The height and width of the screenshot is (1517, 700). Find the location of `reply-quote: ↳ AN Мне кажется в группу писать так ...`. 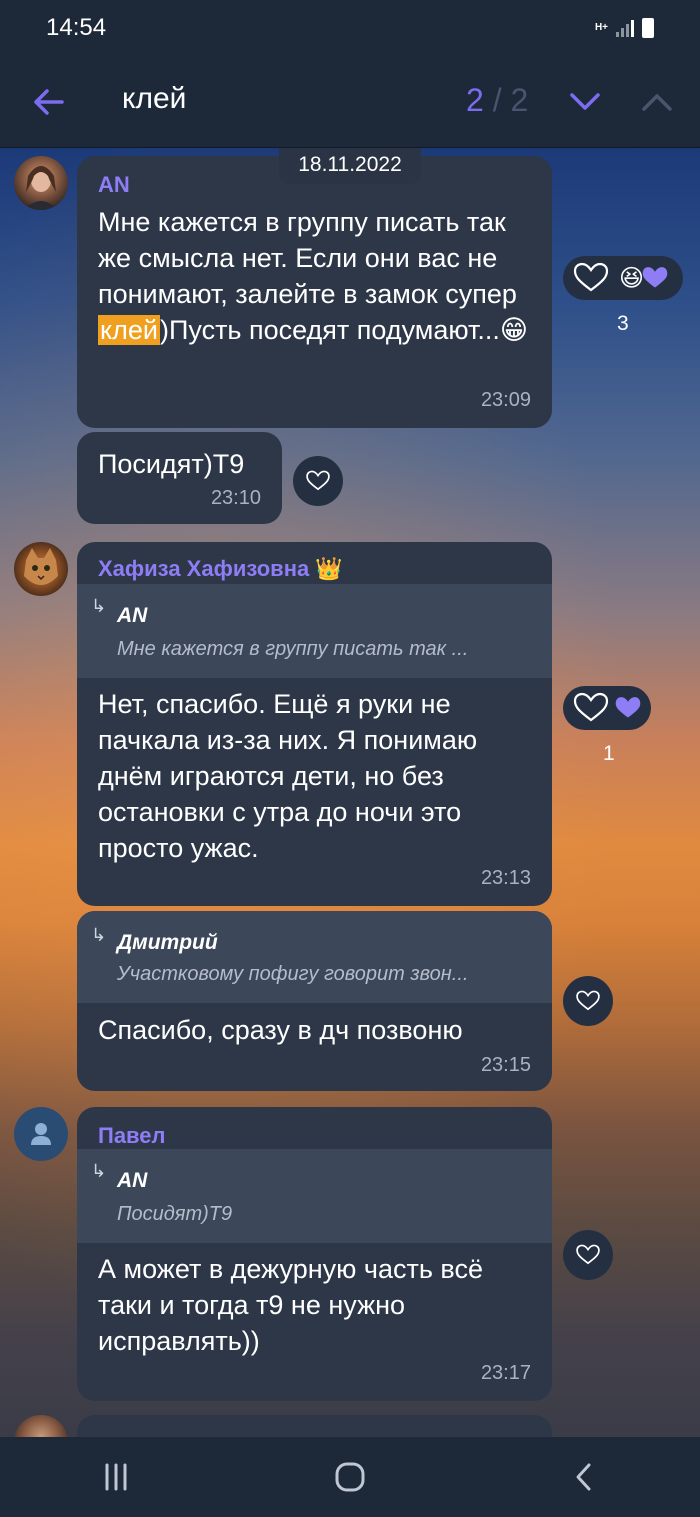

reply-quote: ↳ AN Мне кажется в группу писать так ... is located at coordinates (314, 631).